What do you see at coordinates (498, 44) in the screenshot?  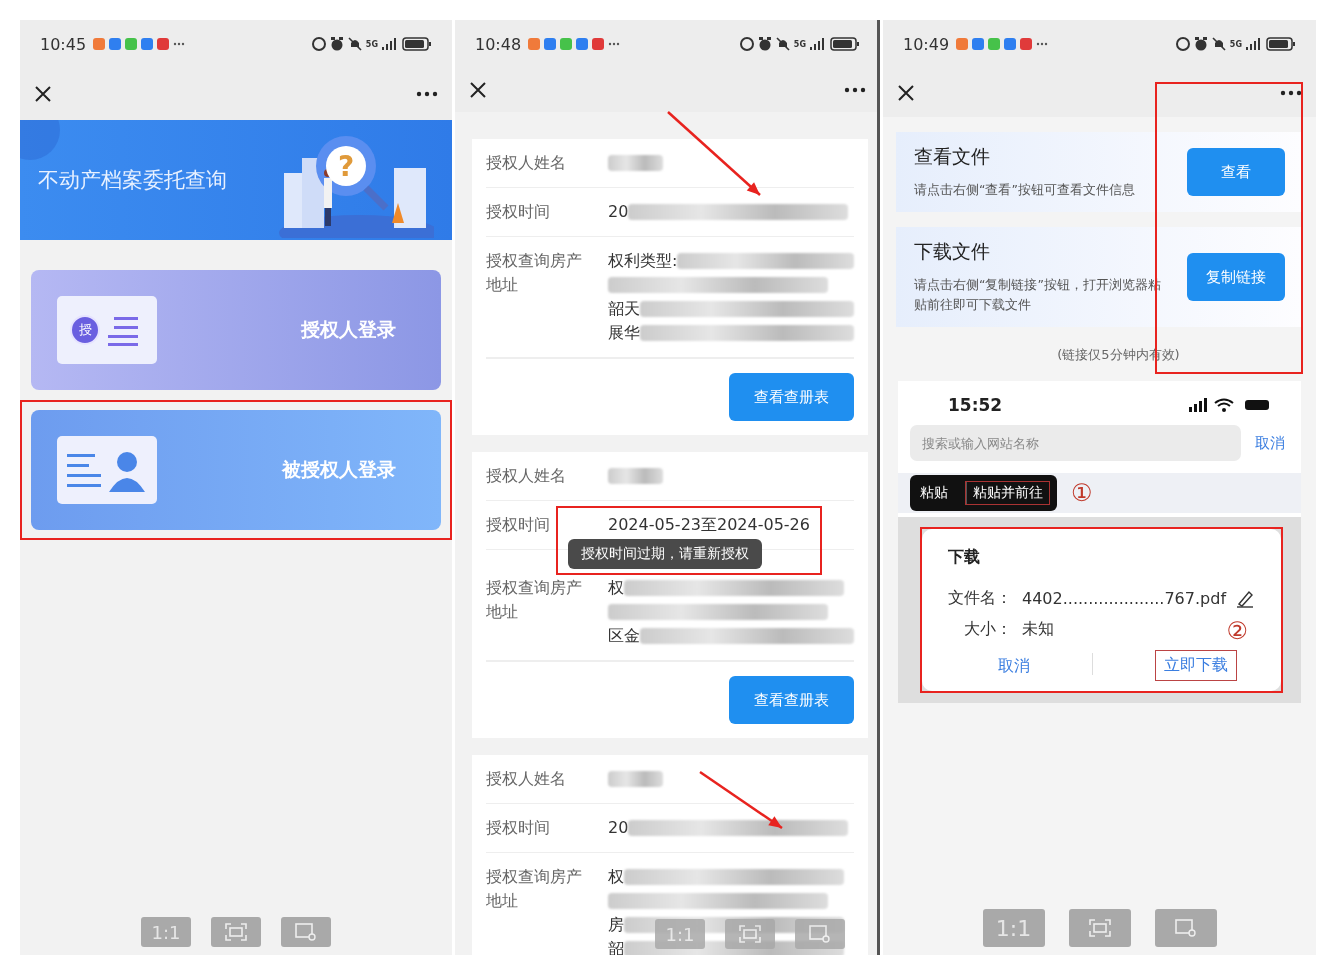 I see `status-time: 10:48` at bounding box center [498, 44].